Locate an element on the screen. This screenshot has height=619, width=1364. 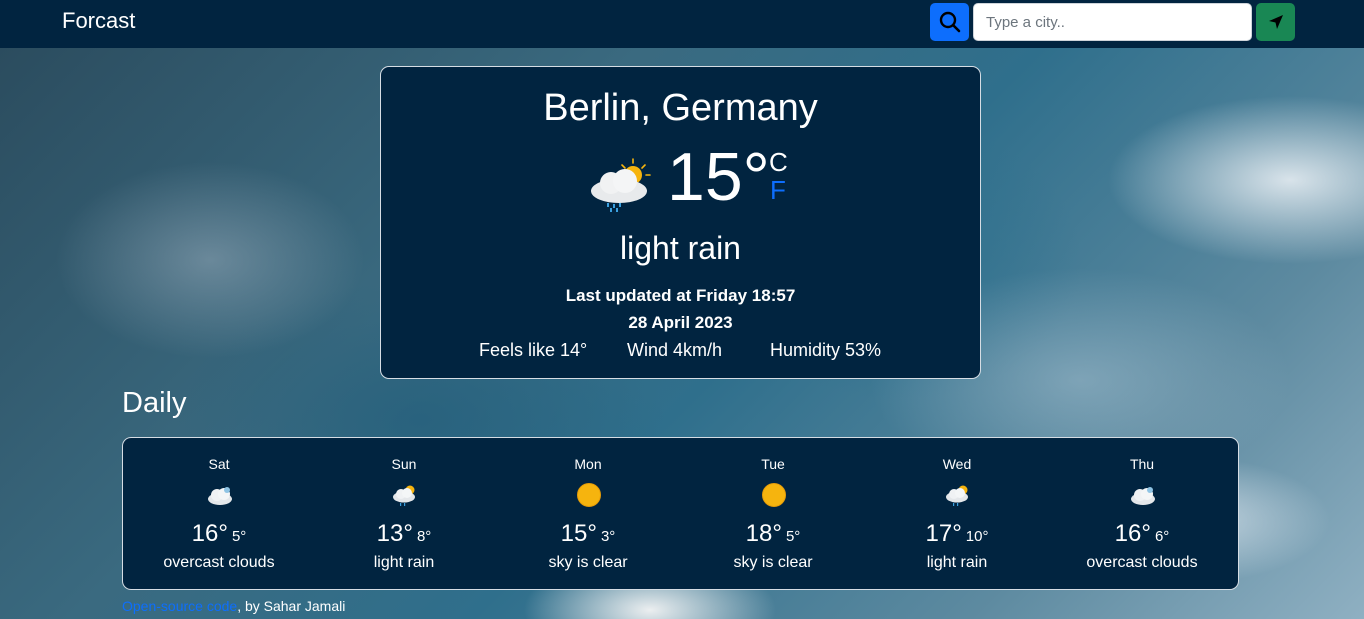
forecast-day-name: Tue is located at coordinates (773, 464).